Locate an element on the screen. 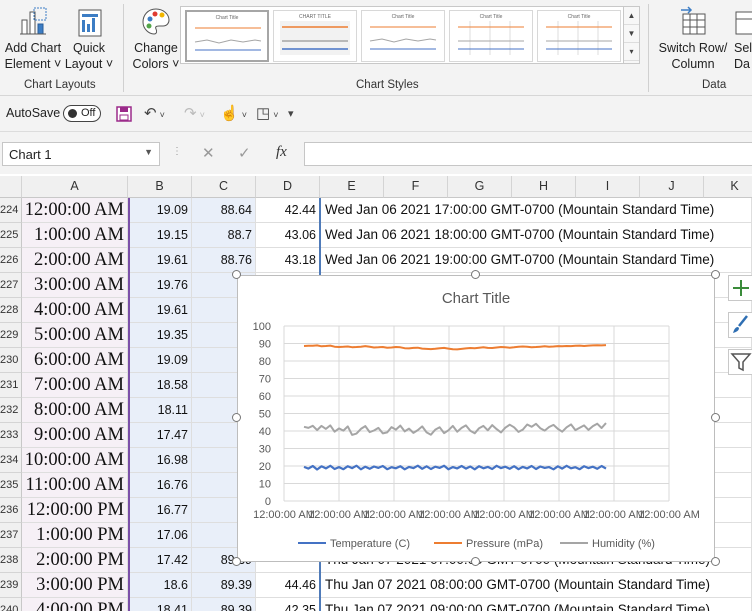  autosave-toggle: Off is located at coordinates (82, 113).